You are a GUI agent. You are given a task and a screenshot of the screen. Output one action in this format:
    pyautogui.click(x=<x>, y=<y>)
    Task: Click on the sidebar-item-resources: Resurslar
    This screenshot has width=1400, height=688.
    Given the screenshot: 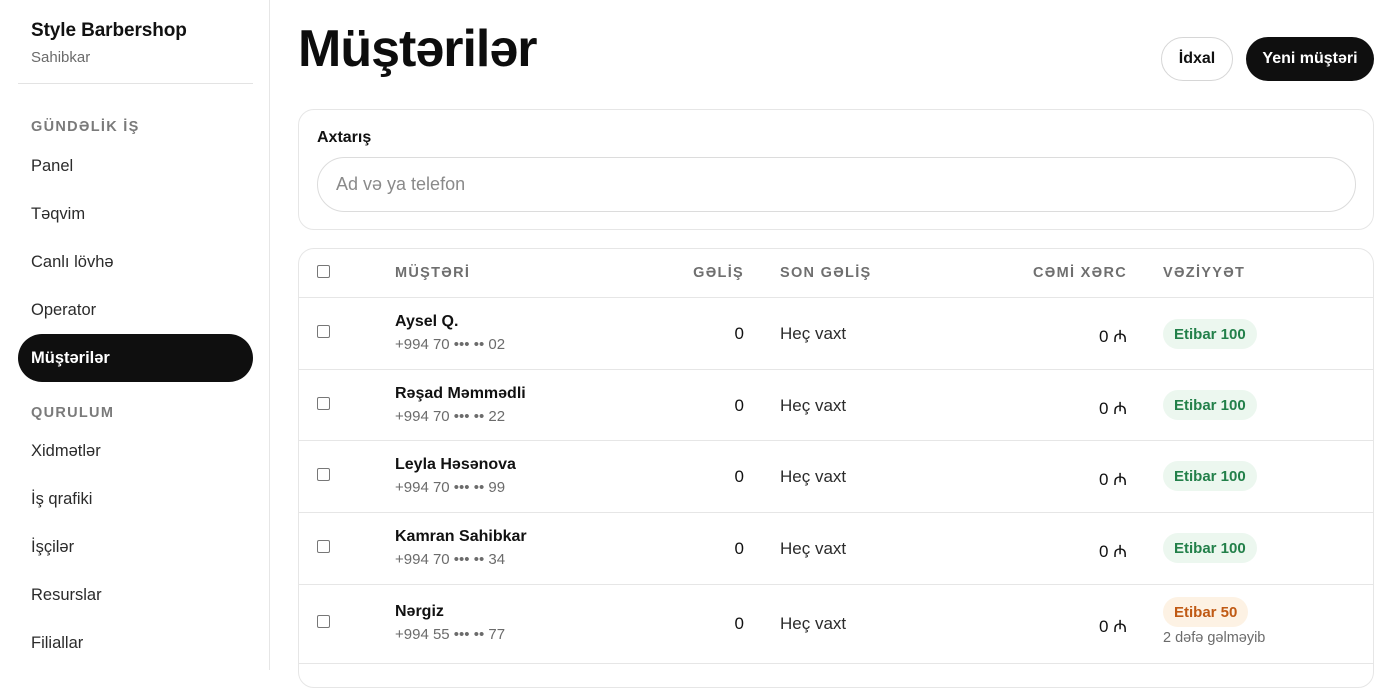 What is the action you would take?
    pyautogui.click(x=135, y=595)
    